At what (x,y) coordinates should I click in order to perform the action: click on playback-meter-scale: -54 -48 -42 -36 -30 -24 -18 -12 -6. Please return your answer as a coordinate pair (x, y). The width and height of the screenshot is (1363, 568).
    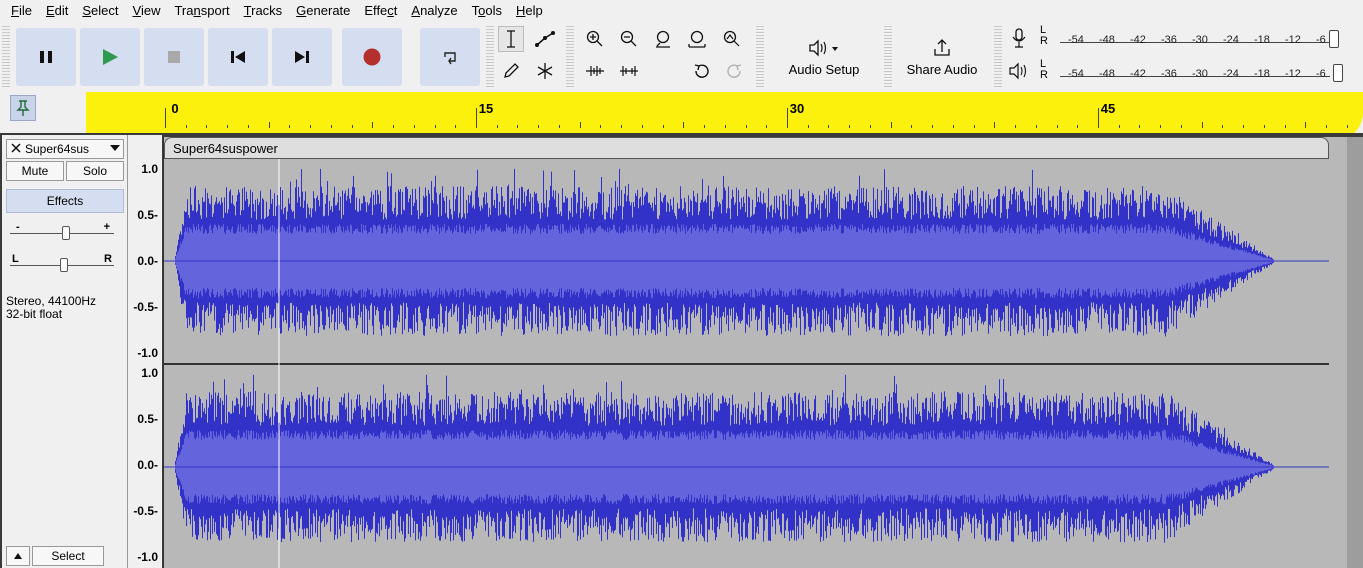
    Looking at the image, I should click on (1206, 75).